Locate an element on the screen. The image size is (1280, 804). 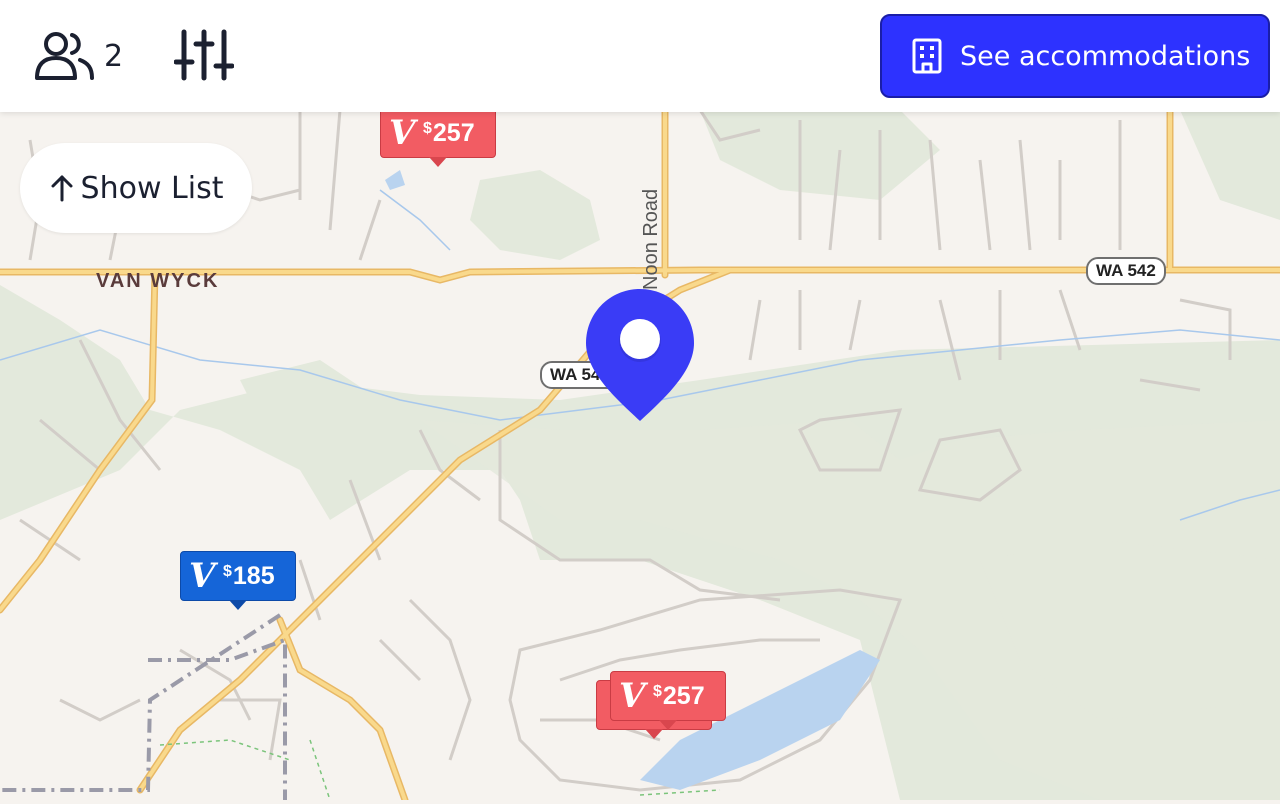
sliders-icon is located at coordinates (204, 55).